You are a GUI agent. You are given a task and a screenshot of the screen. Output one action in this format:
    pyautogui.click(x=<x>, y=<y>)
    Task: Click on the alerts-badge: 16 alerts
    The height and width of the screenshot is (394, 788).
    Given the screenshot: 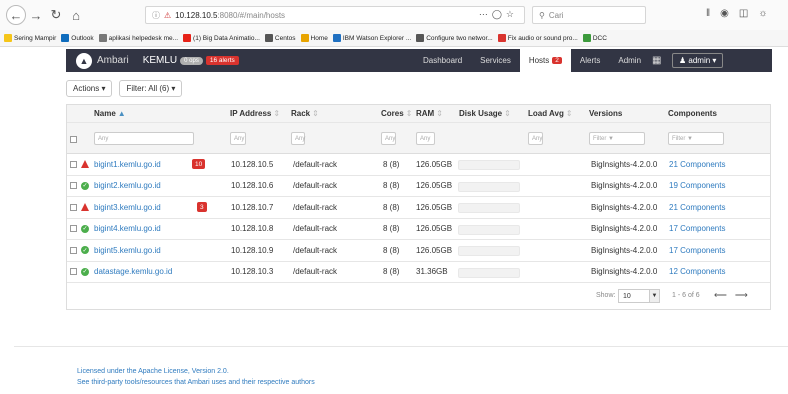 What is the action you would take?
    pyautogui.click(x=222, y=60)
    